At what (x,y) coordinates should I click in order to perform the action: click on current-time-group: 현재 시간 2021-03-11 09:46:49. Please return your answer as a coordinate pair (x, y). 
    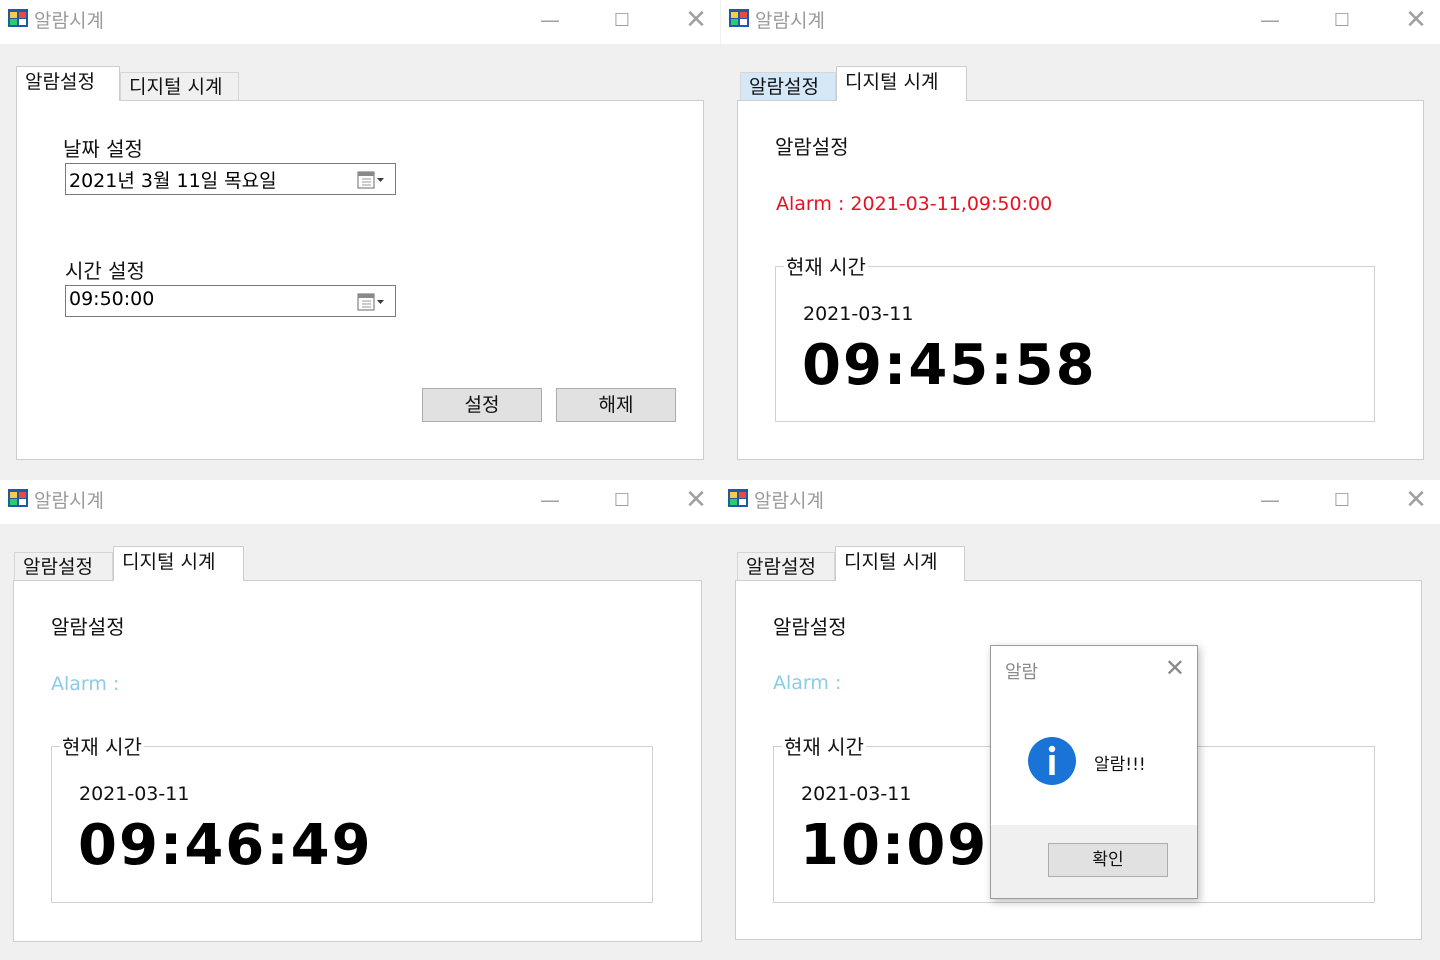
    Looking at the image, I should click on (352, 817).